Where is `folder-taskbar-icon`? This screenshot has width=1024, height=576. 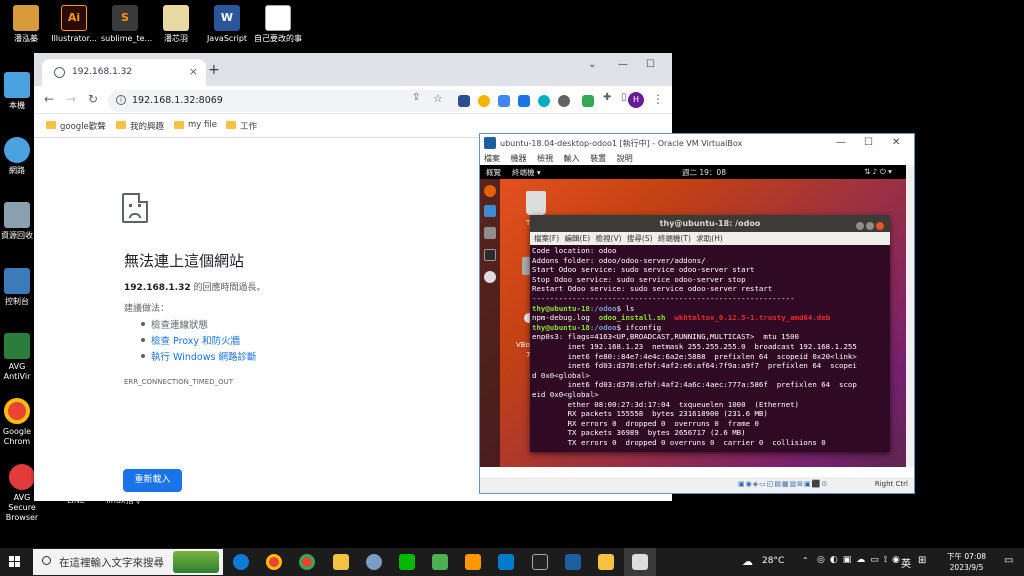 folder-taskbar-icon is located at coordinates (606, 562).